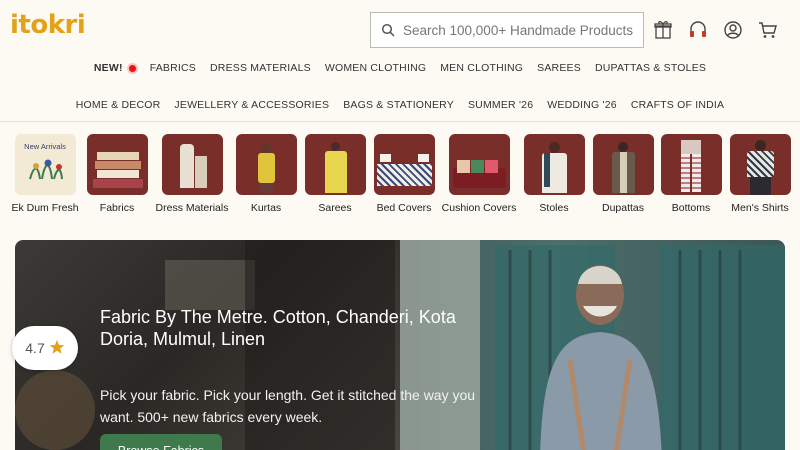 The width and height of the screenshot is (800, 450). I want to click on nav-item-bags-stationery: BAGS & STATIONERY, so click(398, 105).